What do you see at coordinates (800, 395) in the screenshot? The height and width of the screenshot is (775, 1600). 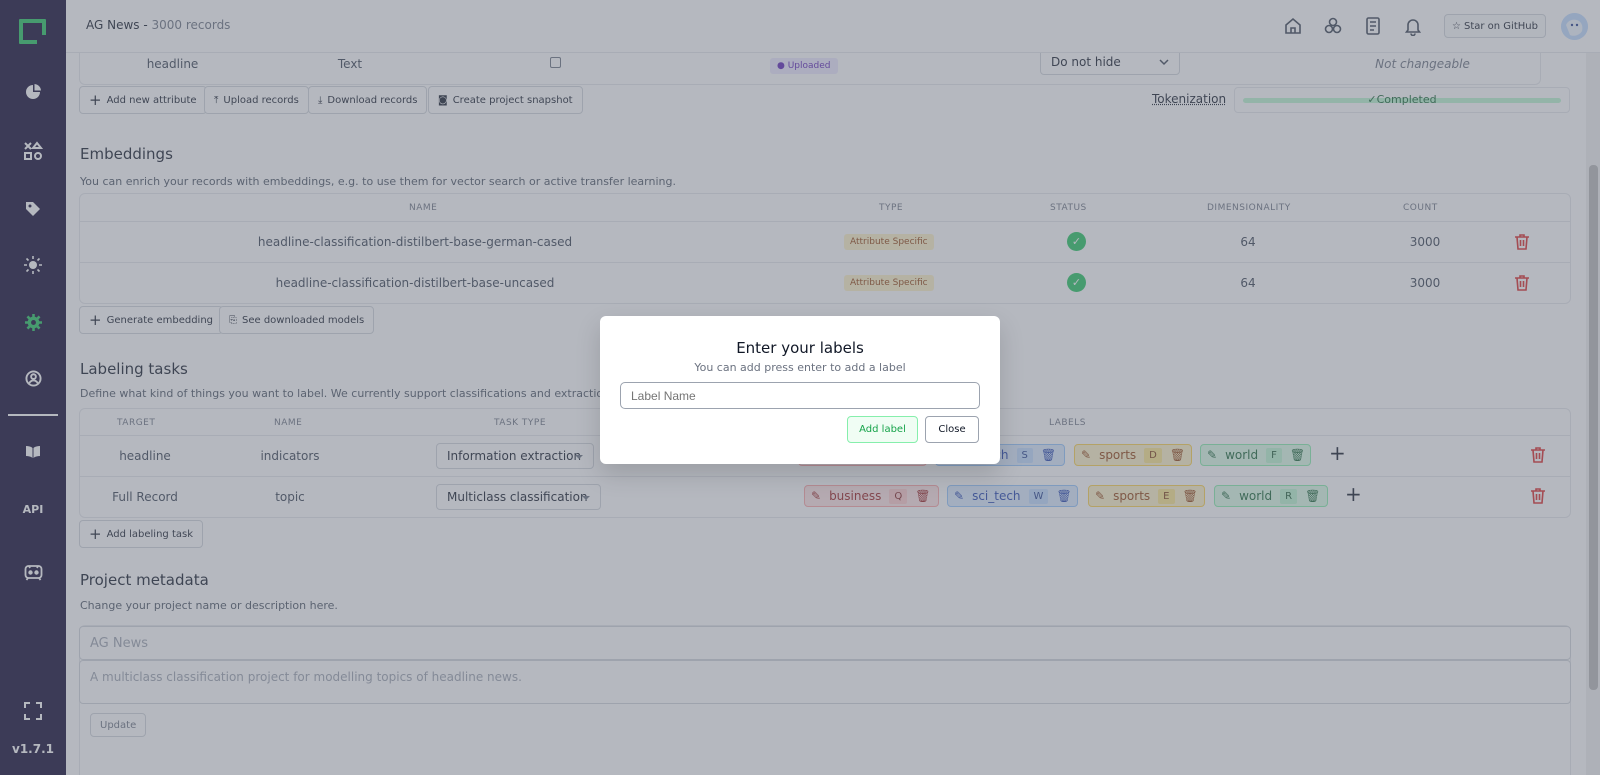 I see `label-name-input` at bounding box center [800, 395].